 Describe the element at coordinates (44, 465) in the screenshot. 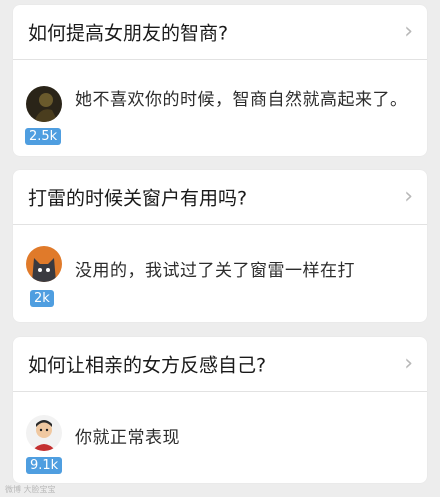

I see `vote-count-badge: 9.1k` at that location.